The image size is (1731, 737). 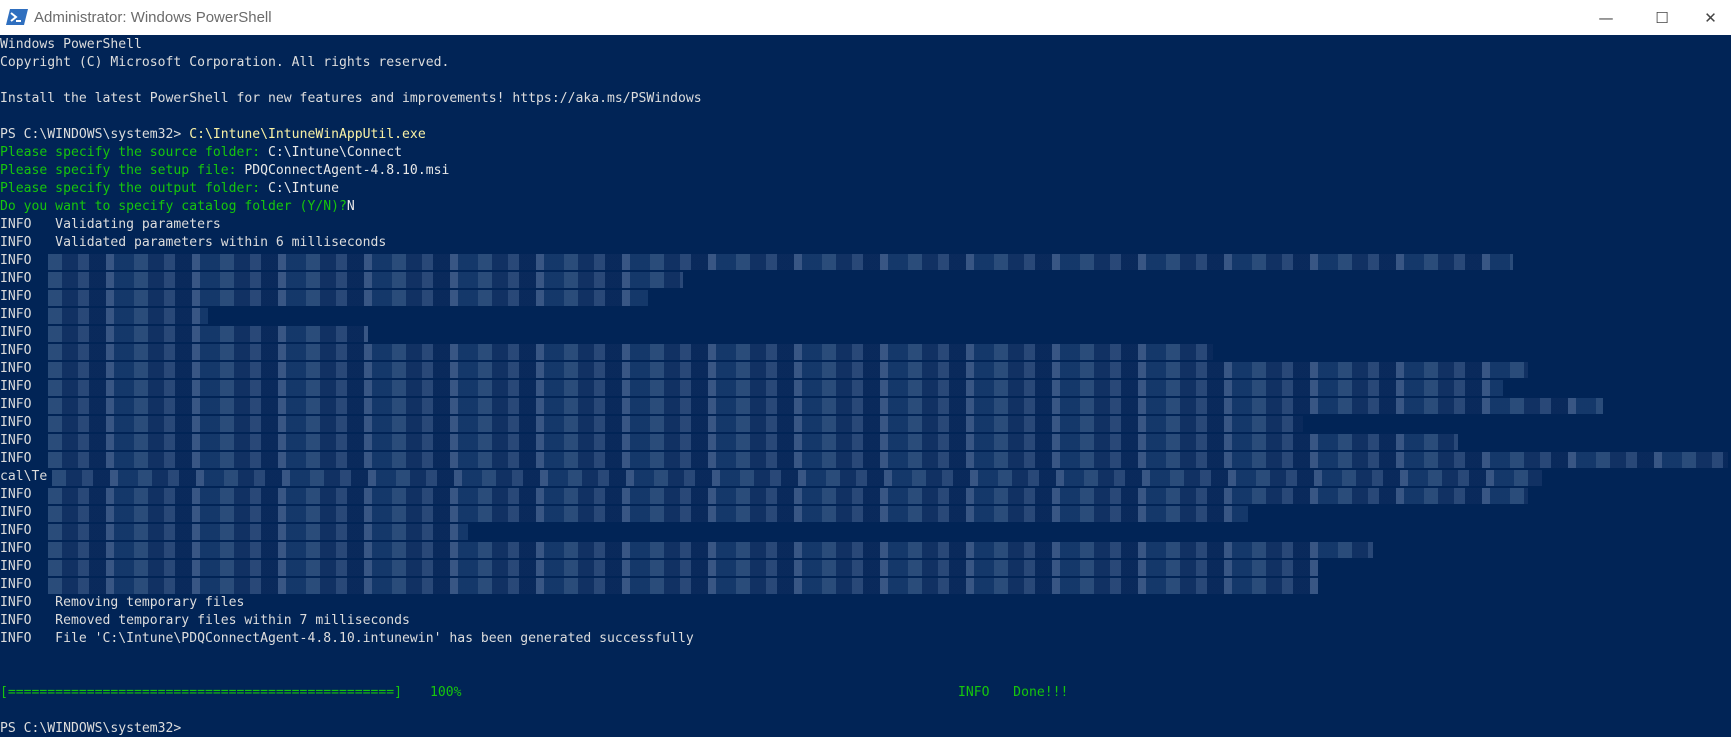 What do you see at coordinates (122, 602) in the screenshot?
I see `console-line: INFO Removing temporary files` at bounding box center [122, 602].